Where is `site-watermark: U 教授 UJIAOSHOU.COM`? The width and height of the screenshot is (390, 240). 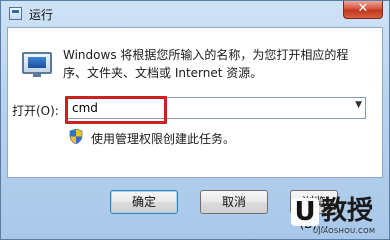
site-watermark: U 教授 UJIAOSHOU.COM is located at coordinates (340, 217).